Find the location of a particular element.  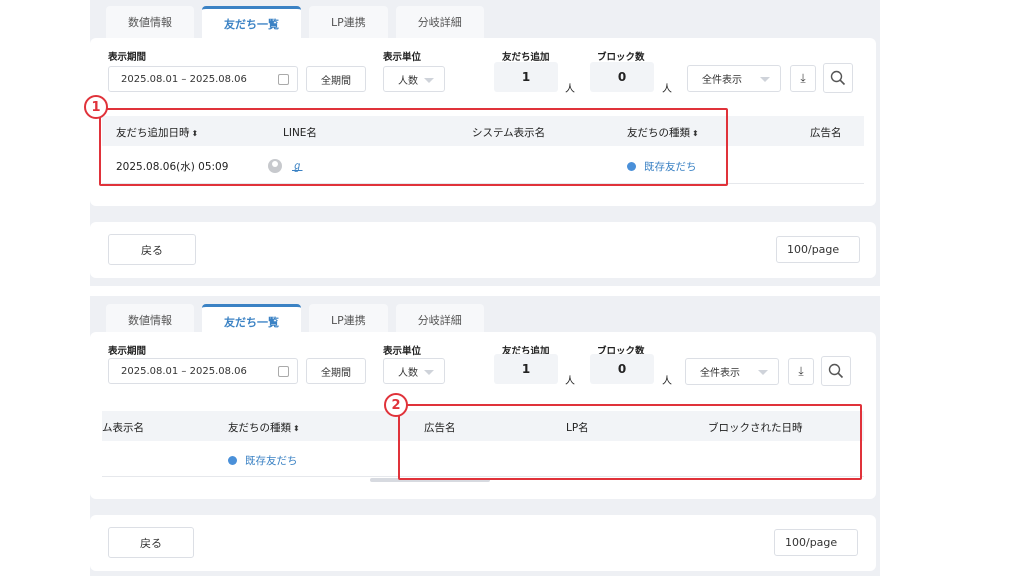

sort-icon: ⬍ is located at coordinates (296, 428).